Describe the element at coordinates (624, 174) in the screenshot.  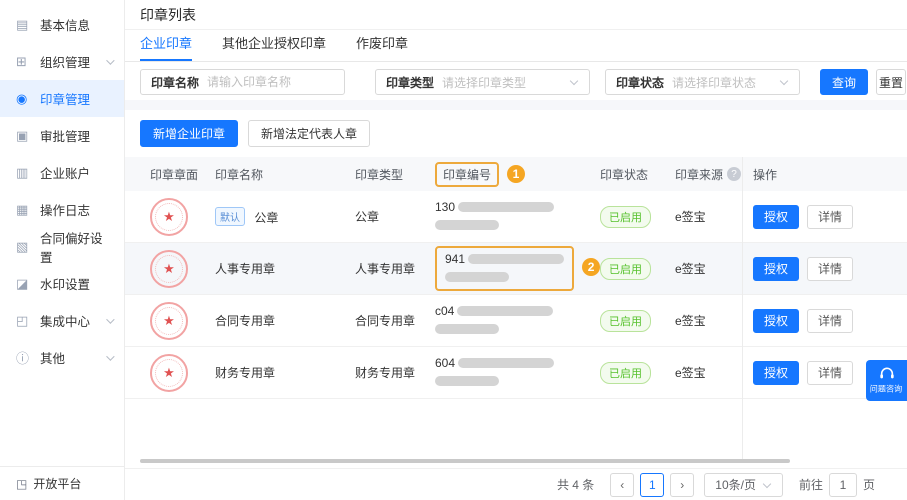
I see `col-seal-status: 印章状态` at that location.